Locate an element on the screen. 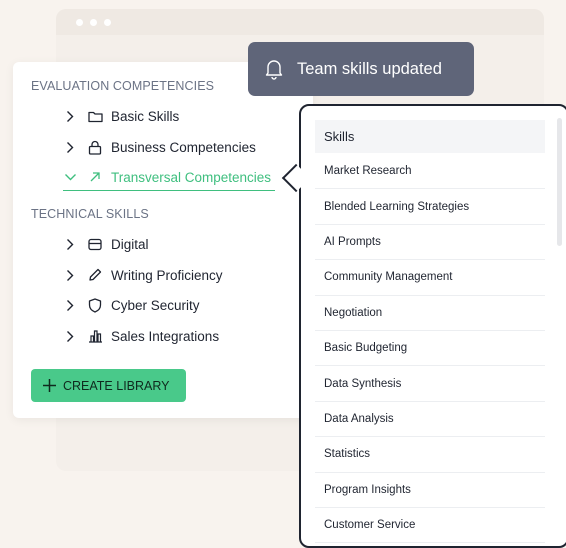  skill-option: Customer Service is located at coordinates (430, 526).